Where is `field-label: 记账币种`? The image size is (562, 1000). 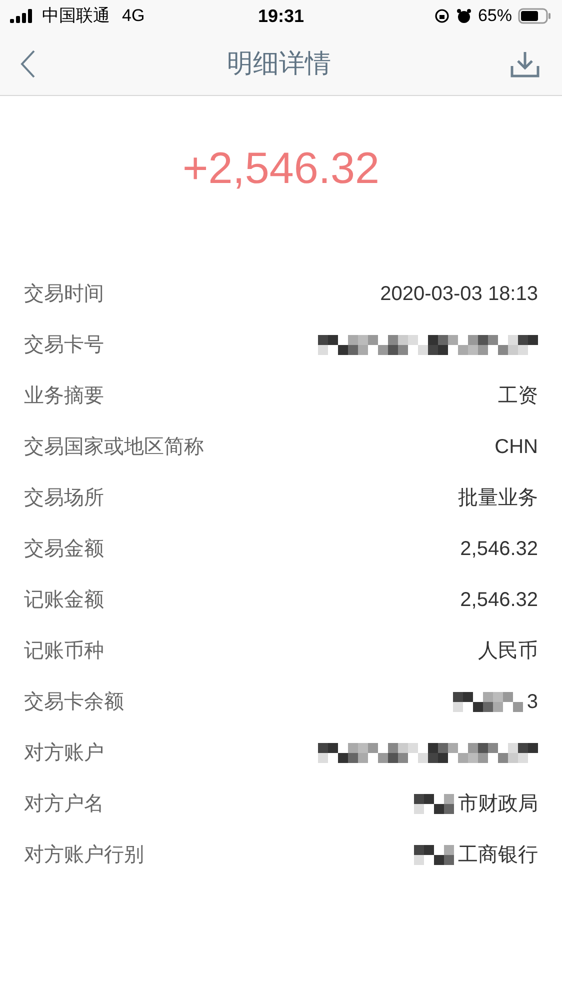 field-label: 记账币种 is located at coordinates (64, 651).